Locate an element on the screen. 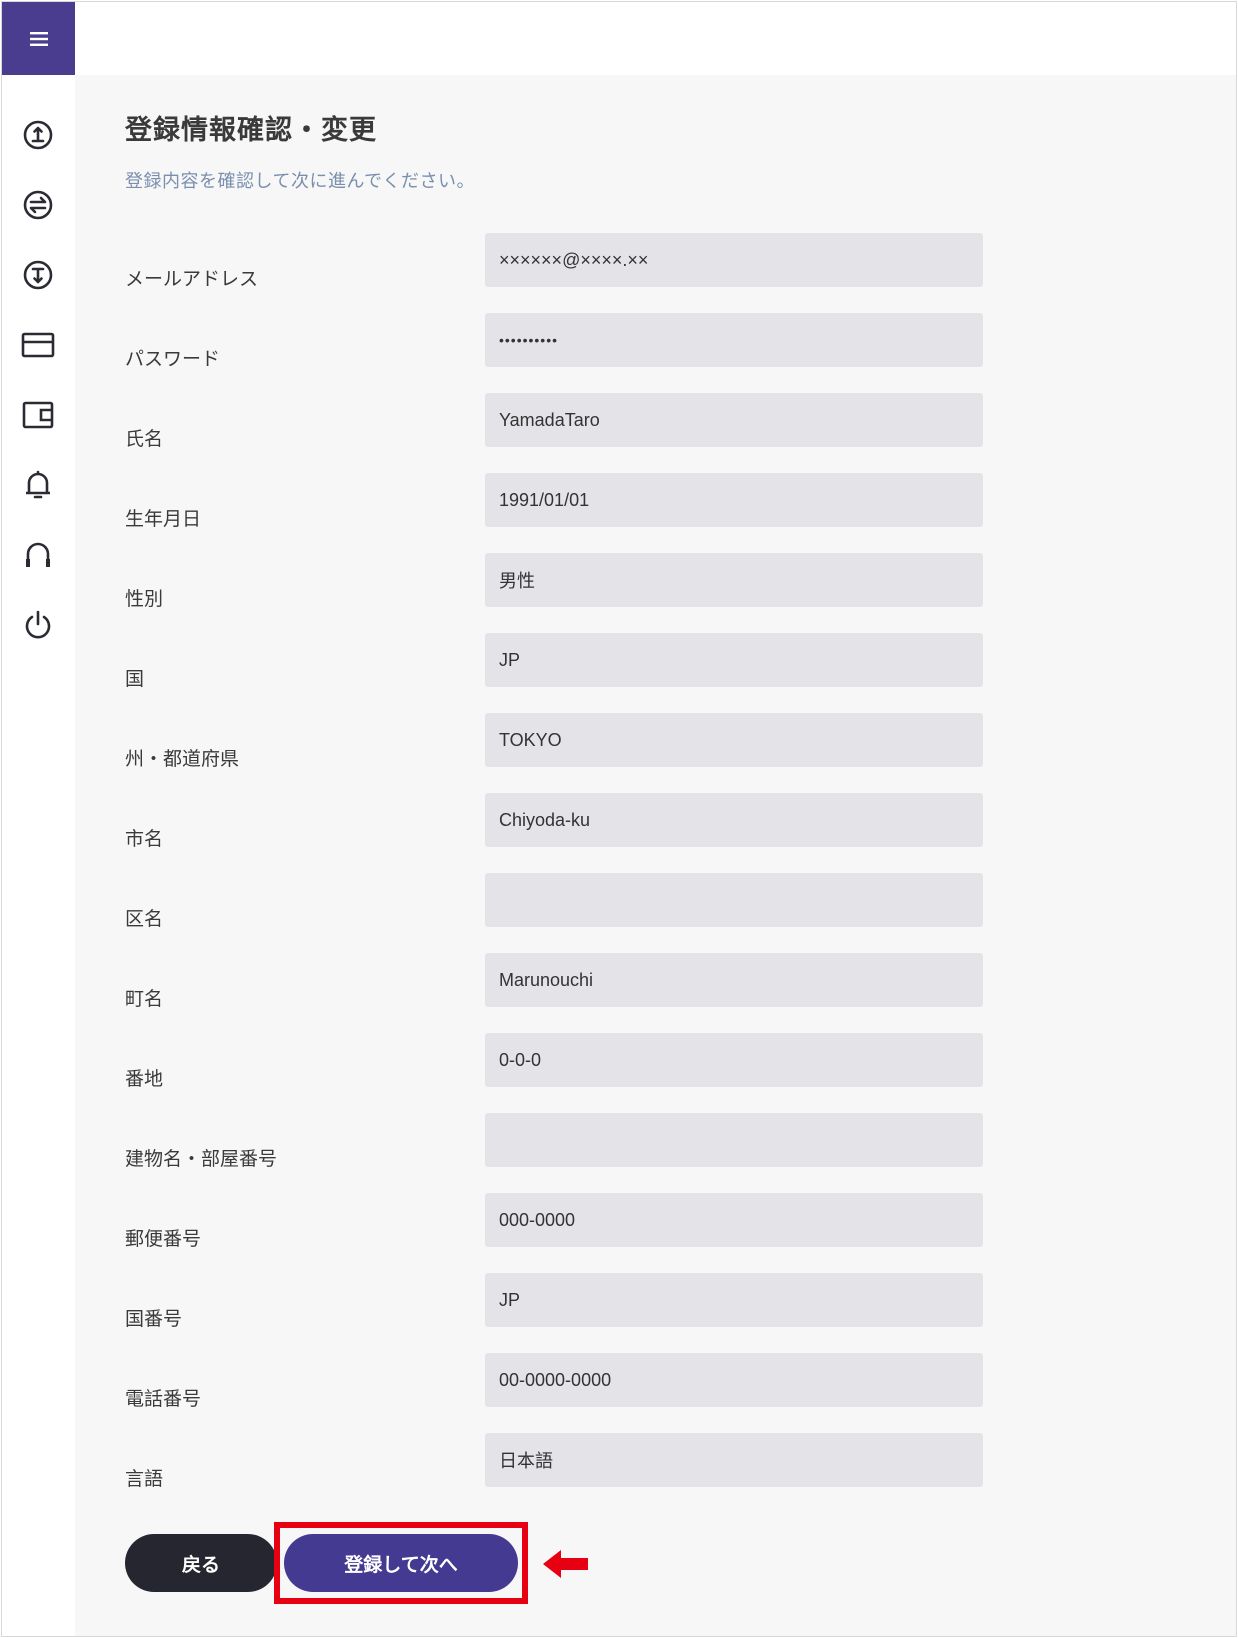 The width and height of the screenshot is (1238, 1638). field-label-language: 言語 is located at coordinates (144, 1479).